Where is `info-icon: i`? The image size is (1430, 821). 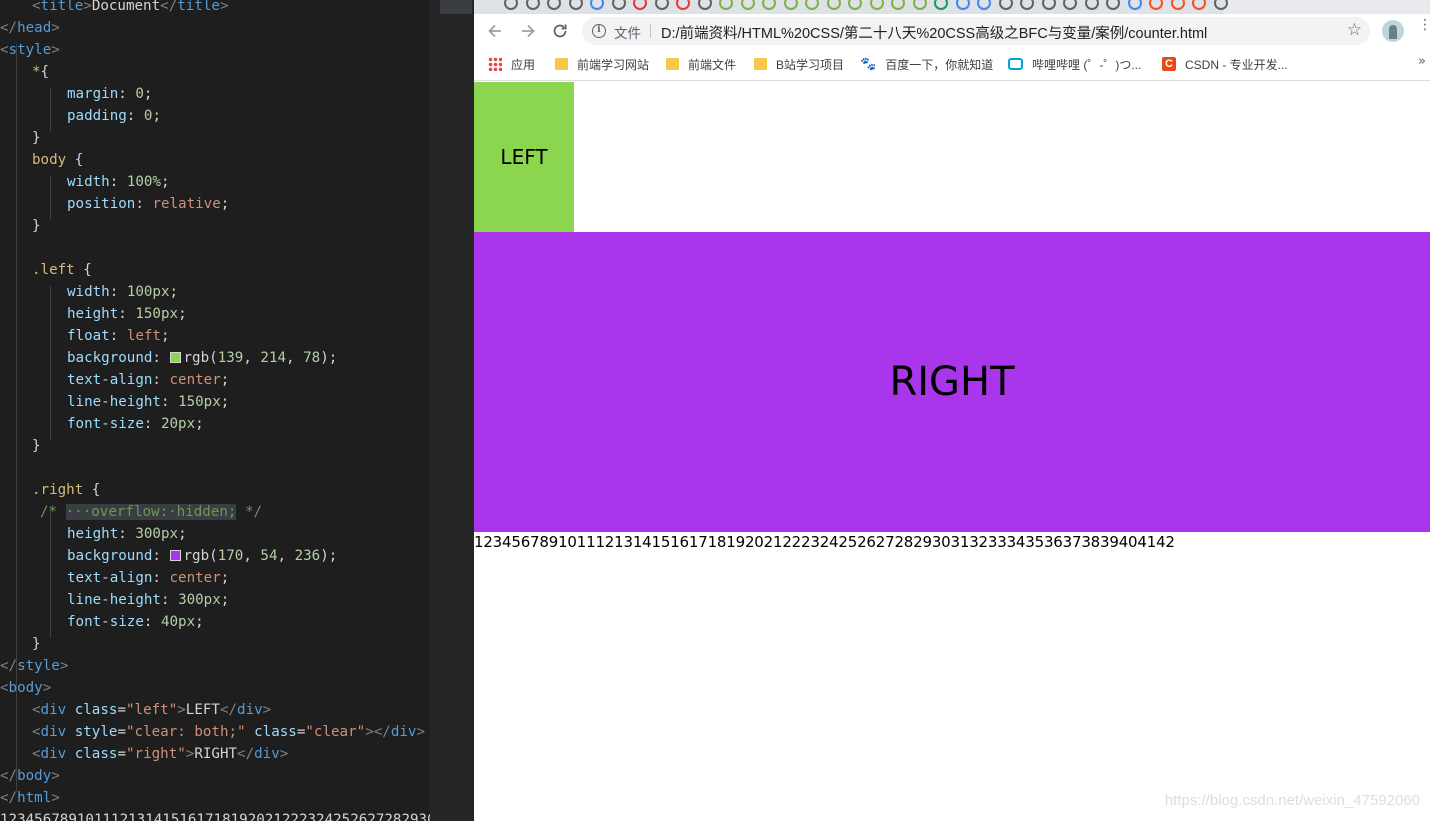 info-icon: i is located at coordinates (599, 31).